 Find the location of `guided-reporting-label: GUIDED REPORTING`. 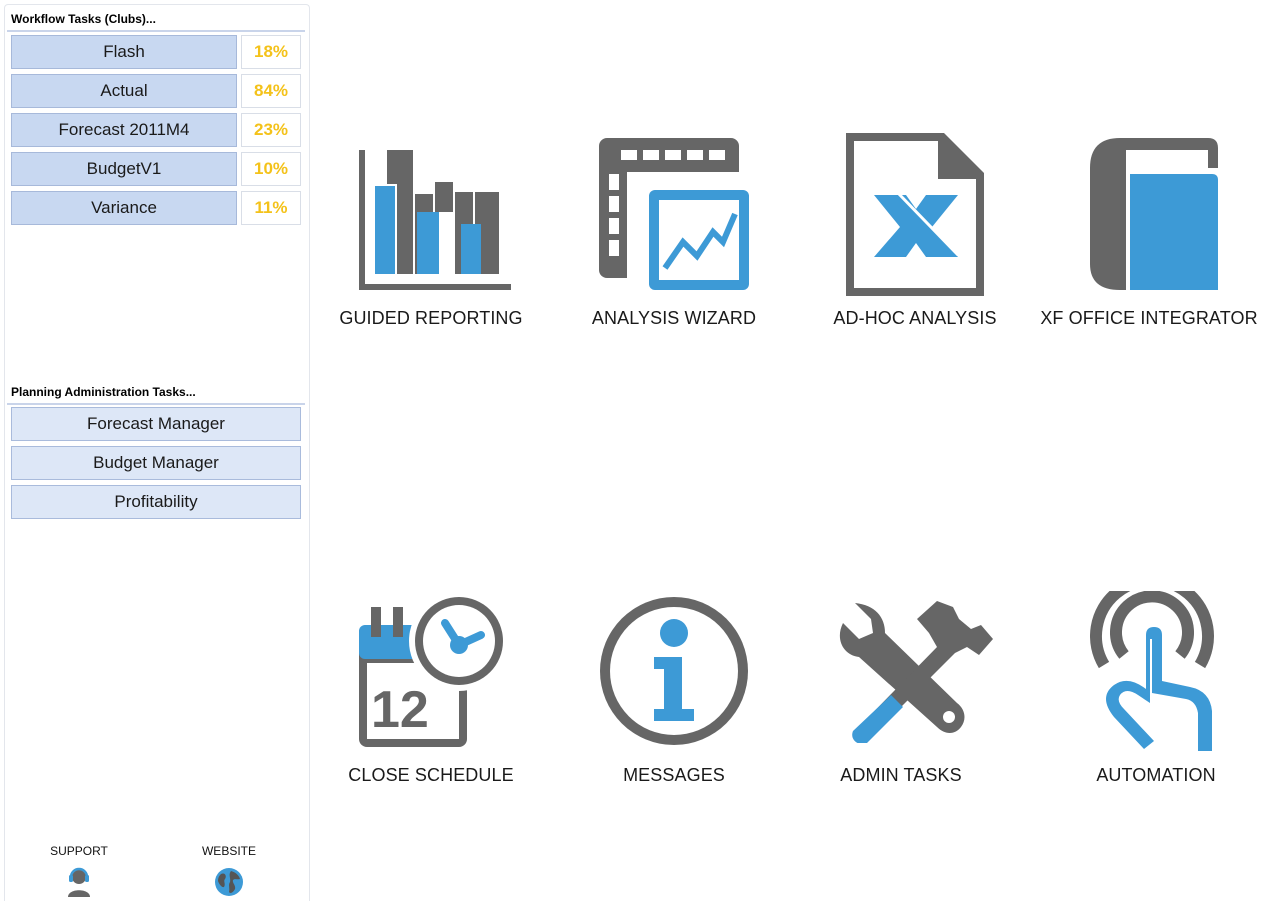

guided-reporting-label: GUIDED REPORTING is located at coordinates (431, 318).